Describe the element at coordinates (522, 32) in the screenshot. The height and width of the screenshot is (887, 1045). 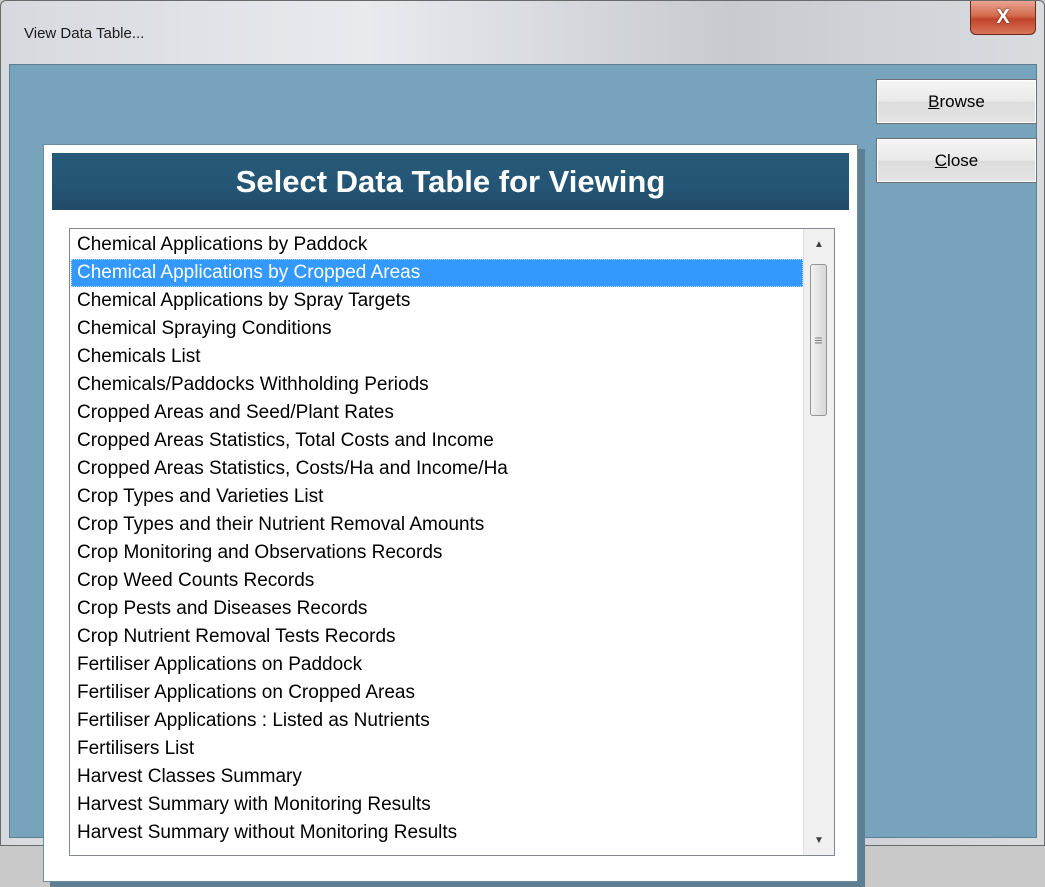
I see `title-bar: View Data Table... X` at that location.